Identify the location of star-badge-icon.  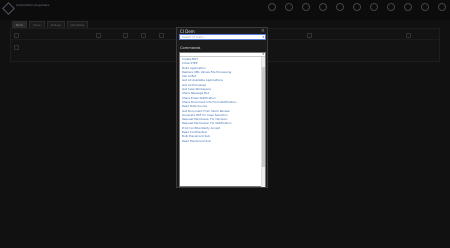
(272, 7).